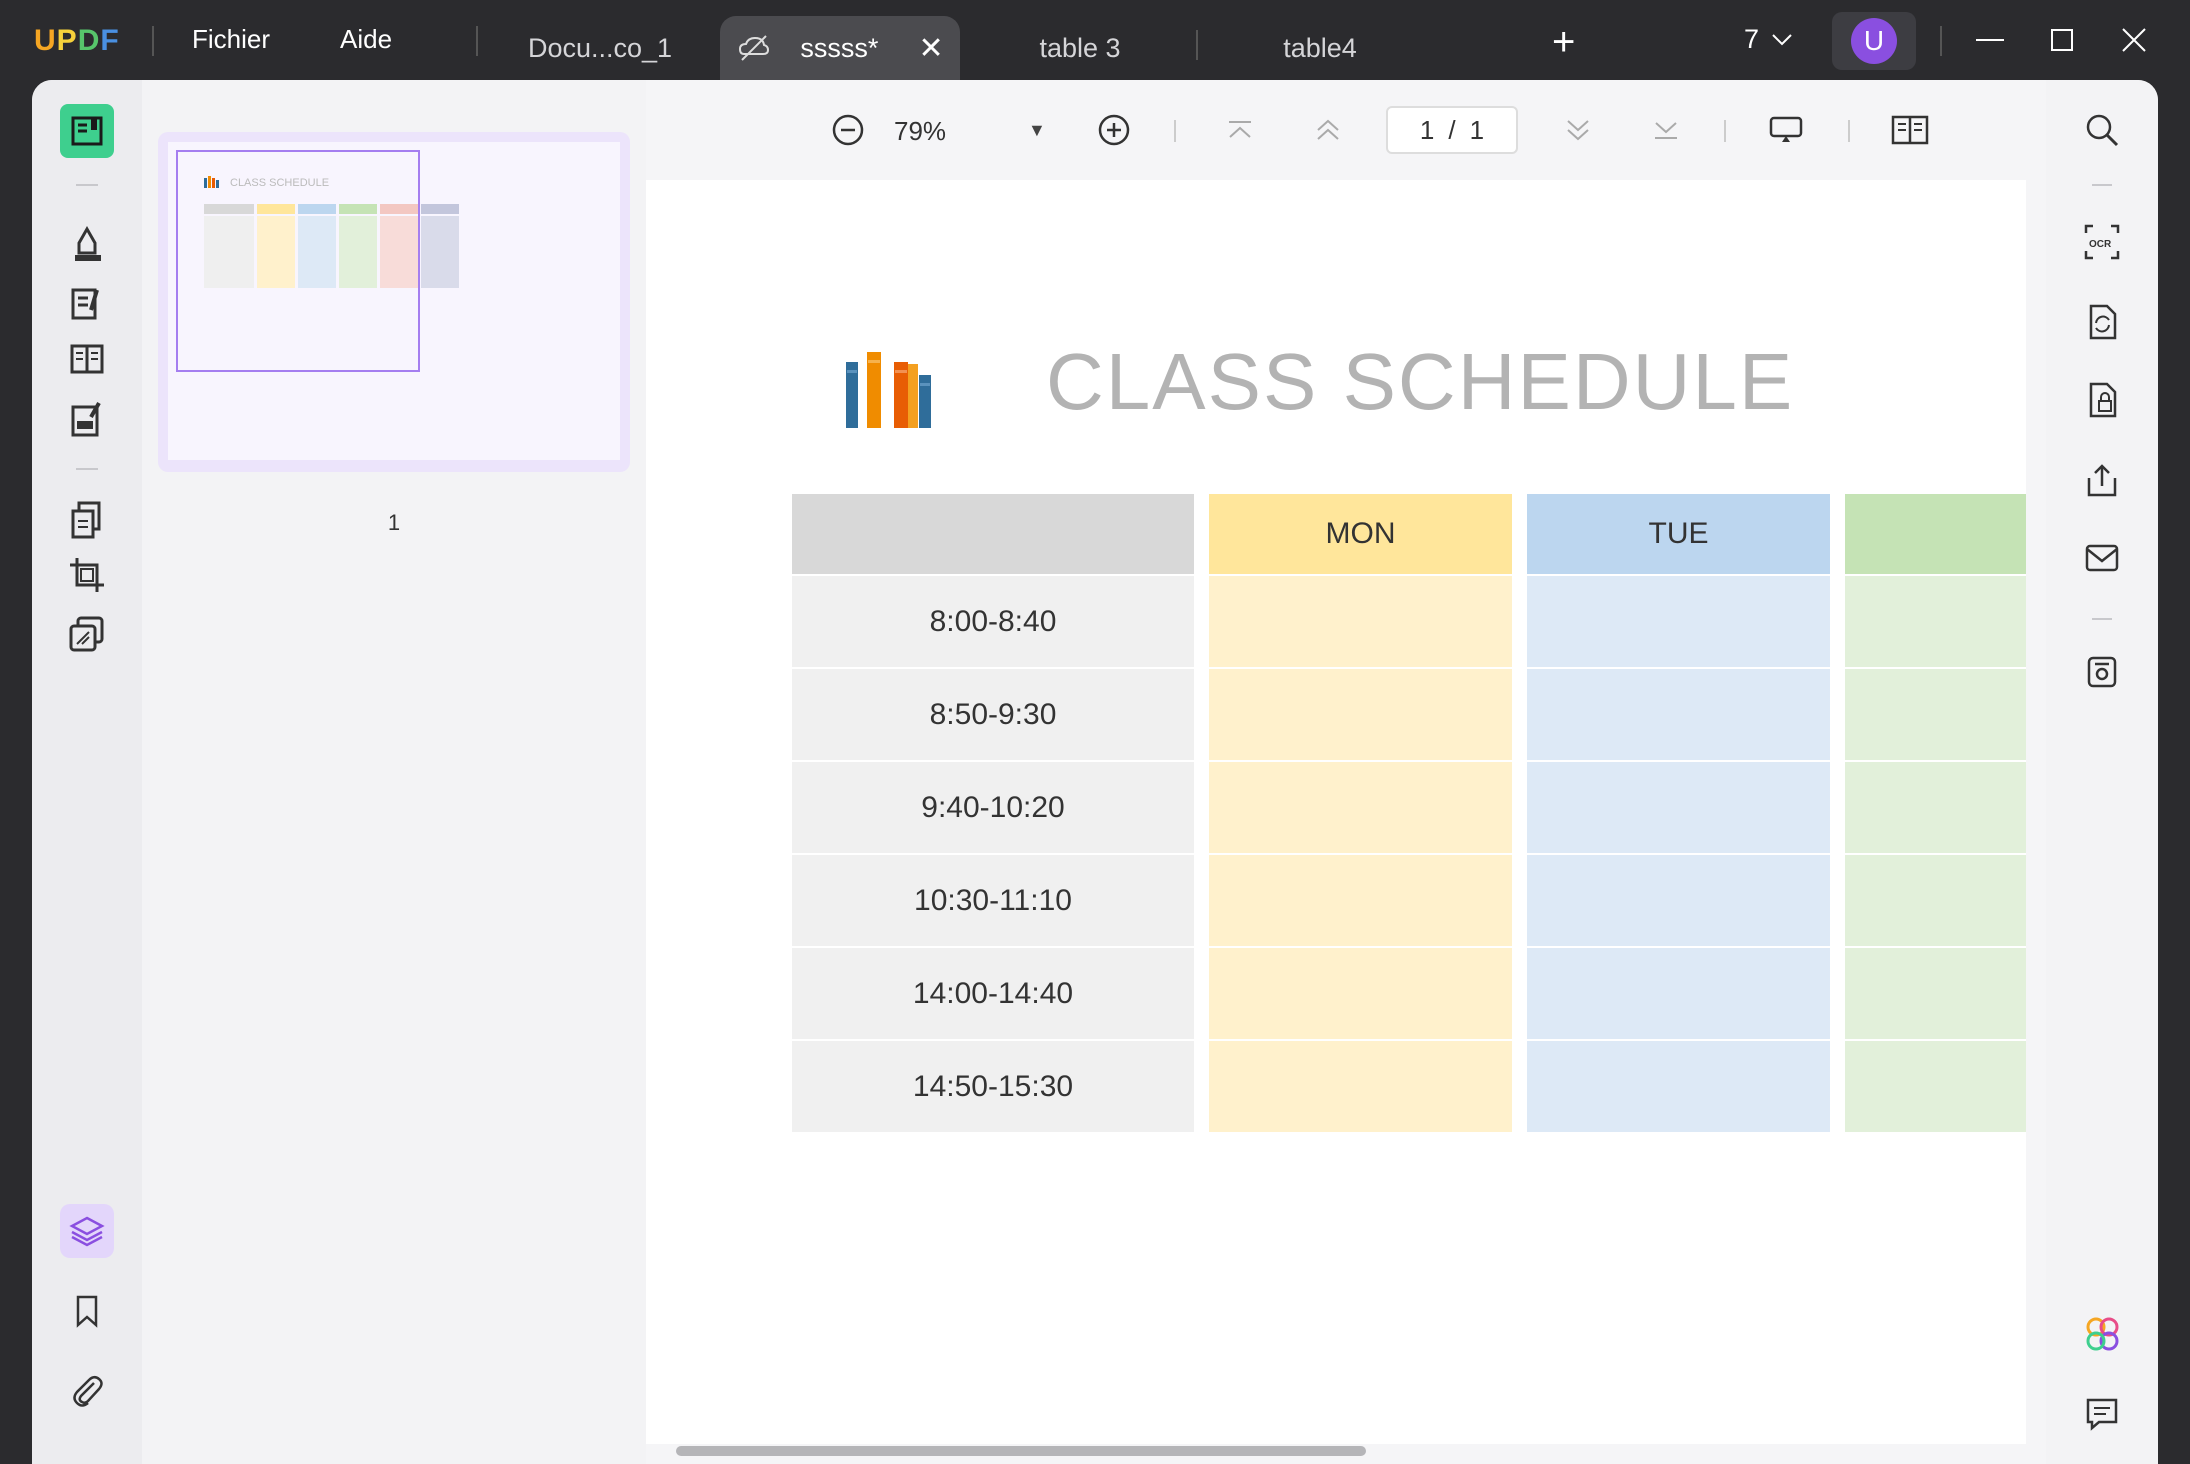 This screenshot has height=1464, width=2190. What do you see at coordinates (1563, 42) in the screenshot?
I see `new-tab-button: +` at bounding box center [1563, 42].